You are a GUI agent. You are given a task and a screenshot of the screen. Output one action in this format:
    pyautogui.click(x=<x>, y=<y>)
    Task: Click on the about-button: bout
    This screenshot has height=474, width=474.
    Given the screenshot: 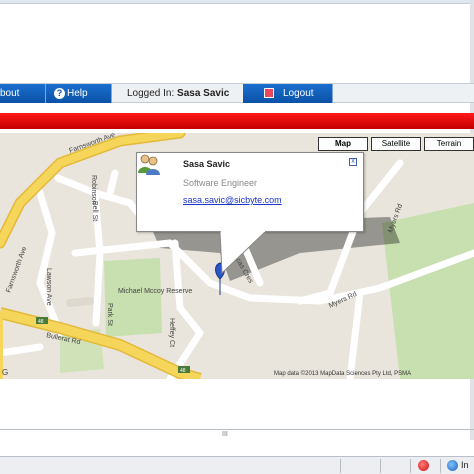 What is the action you would take?
    pyautogui.click(x=23, y=93)
    